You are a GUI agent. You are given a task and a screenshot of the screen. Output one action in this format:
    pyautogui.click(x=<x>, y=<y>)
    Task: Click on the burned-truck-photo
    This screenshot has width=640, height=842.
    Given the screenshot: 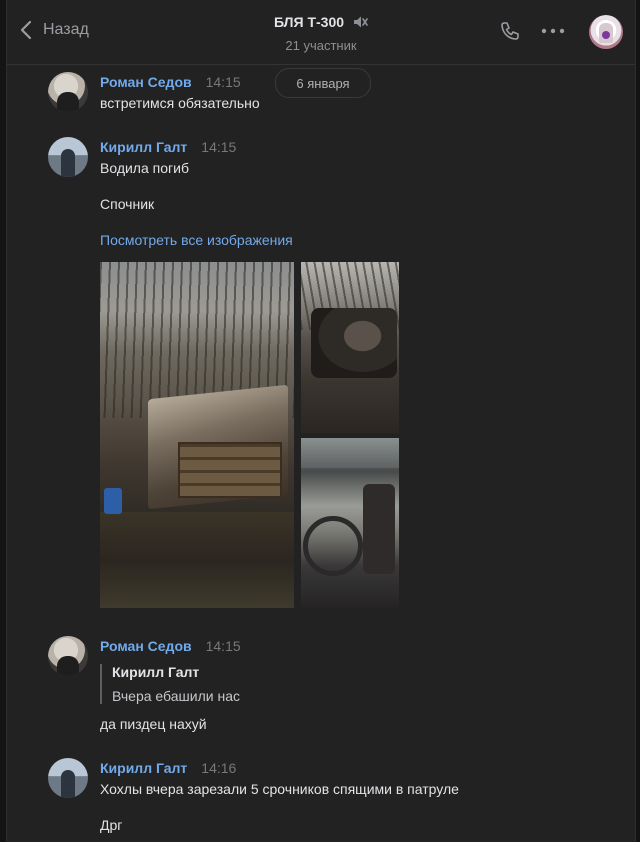 What is the action you would take?
    pyautogui.click(x=197, y=435)
    